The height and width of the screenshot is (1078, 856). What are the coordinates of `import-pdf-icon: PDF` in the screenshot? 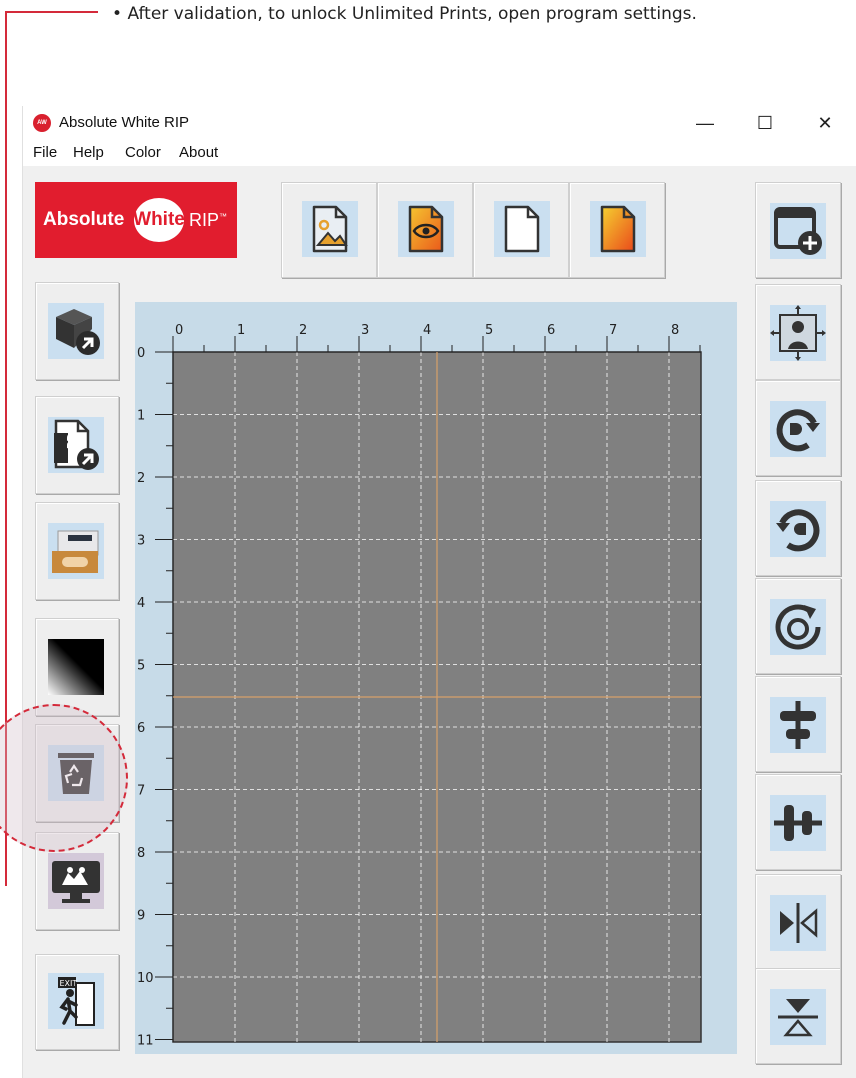 It's located at (76, 444).